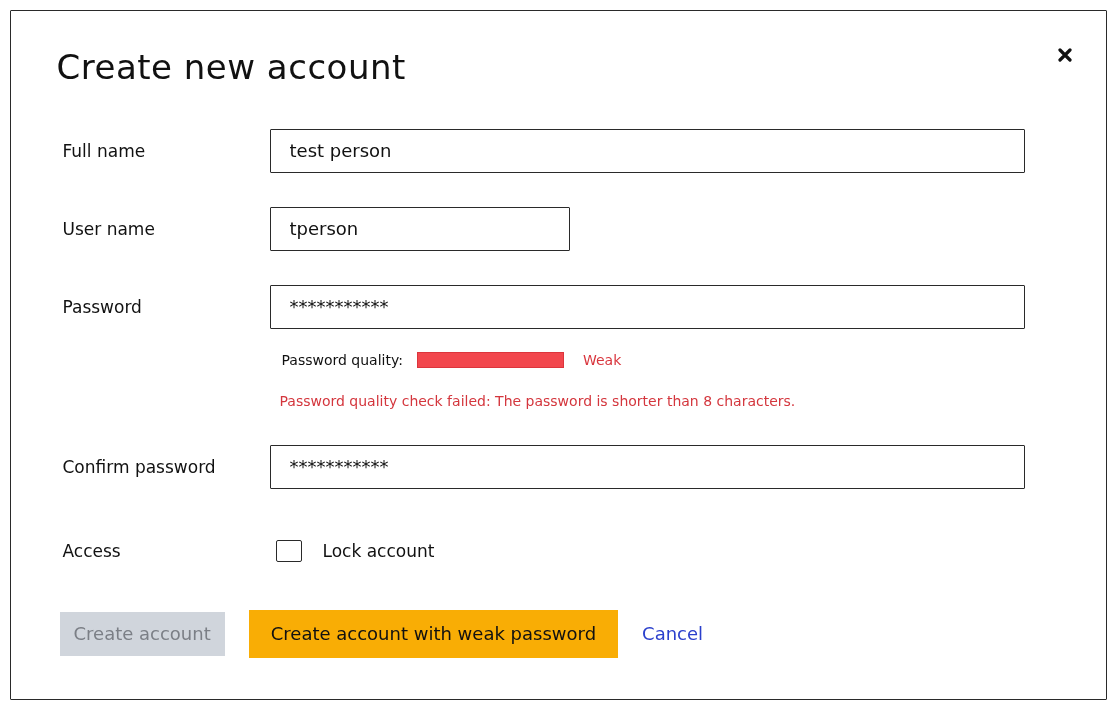 The width and height of the screenshot is (1117, 711). Describe the element at coordinates (433, 633) in the screenshot. I see `create-weak-button: Create account with weak password` at that location.